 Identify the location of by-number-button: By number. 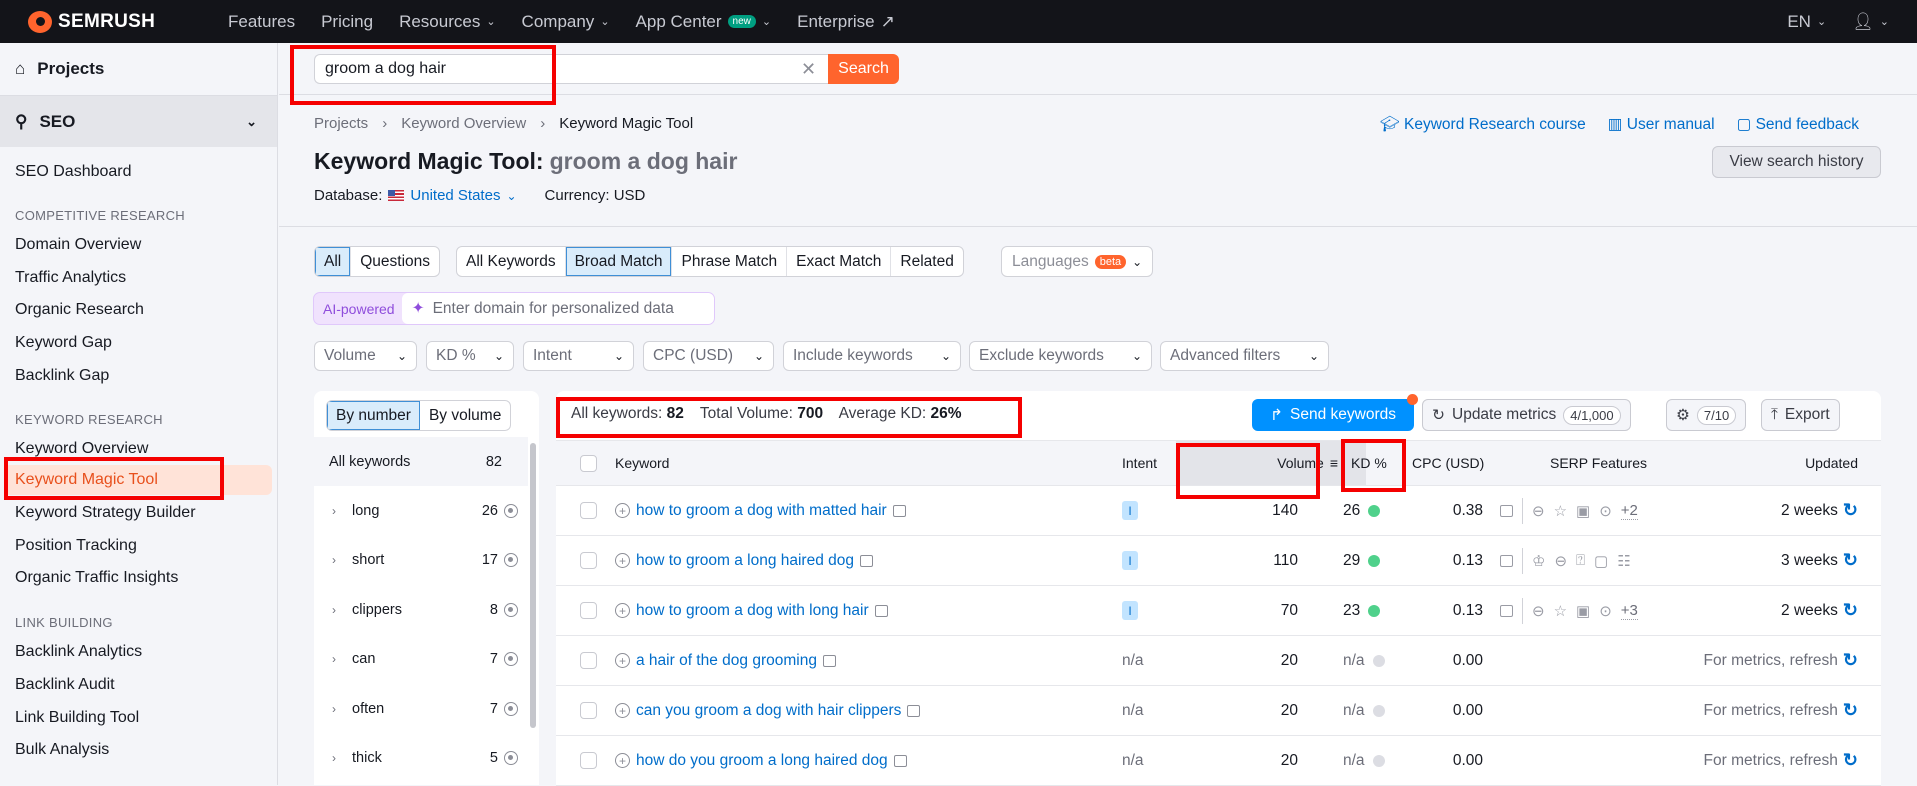
(373, 415).